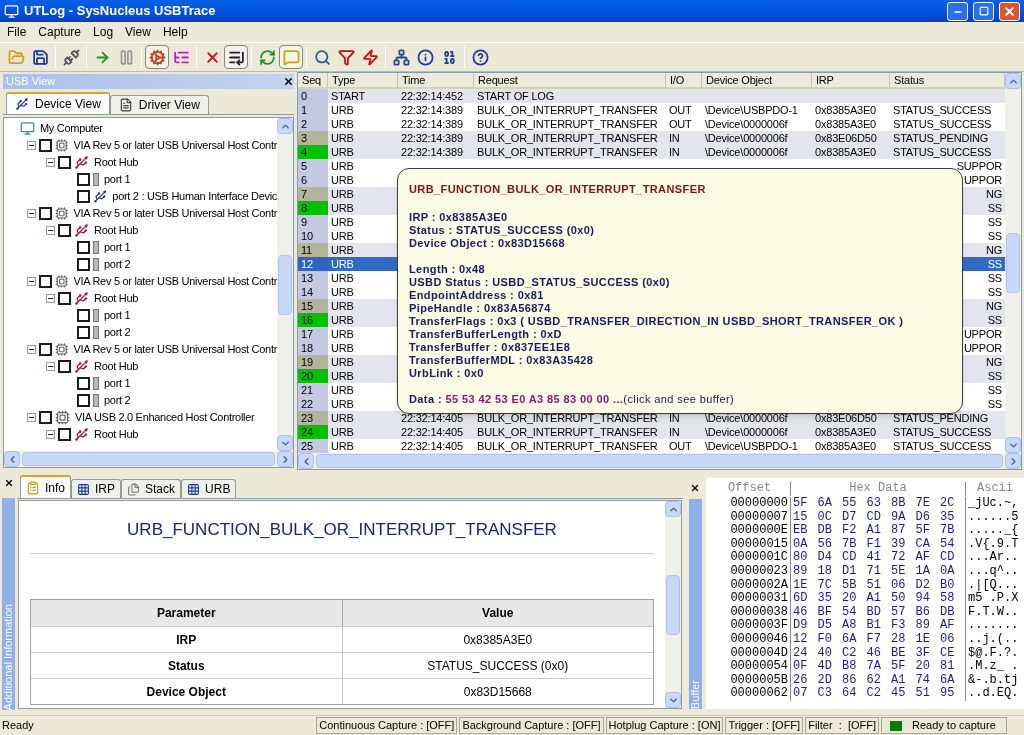 Image resolution: width=1024 pixels, height=735 pixels. What do you see at coordinates (291, 57) in the screenshot?
I see `speech-bubble-icon` at bounding box center [291, 57].